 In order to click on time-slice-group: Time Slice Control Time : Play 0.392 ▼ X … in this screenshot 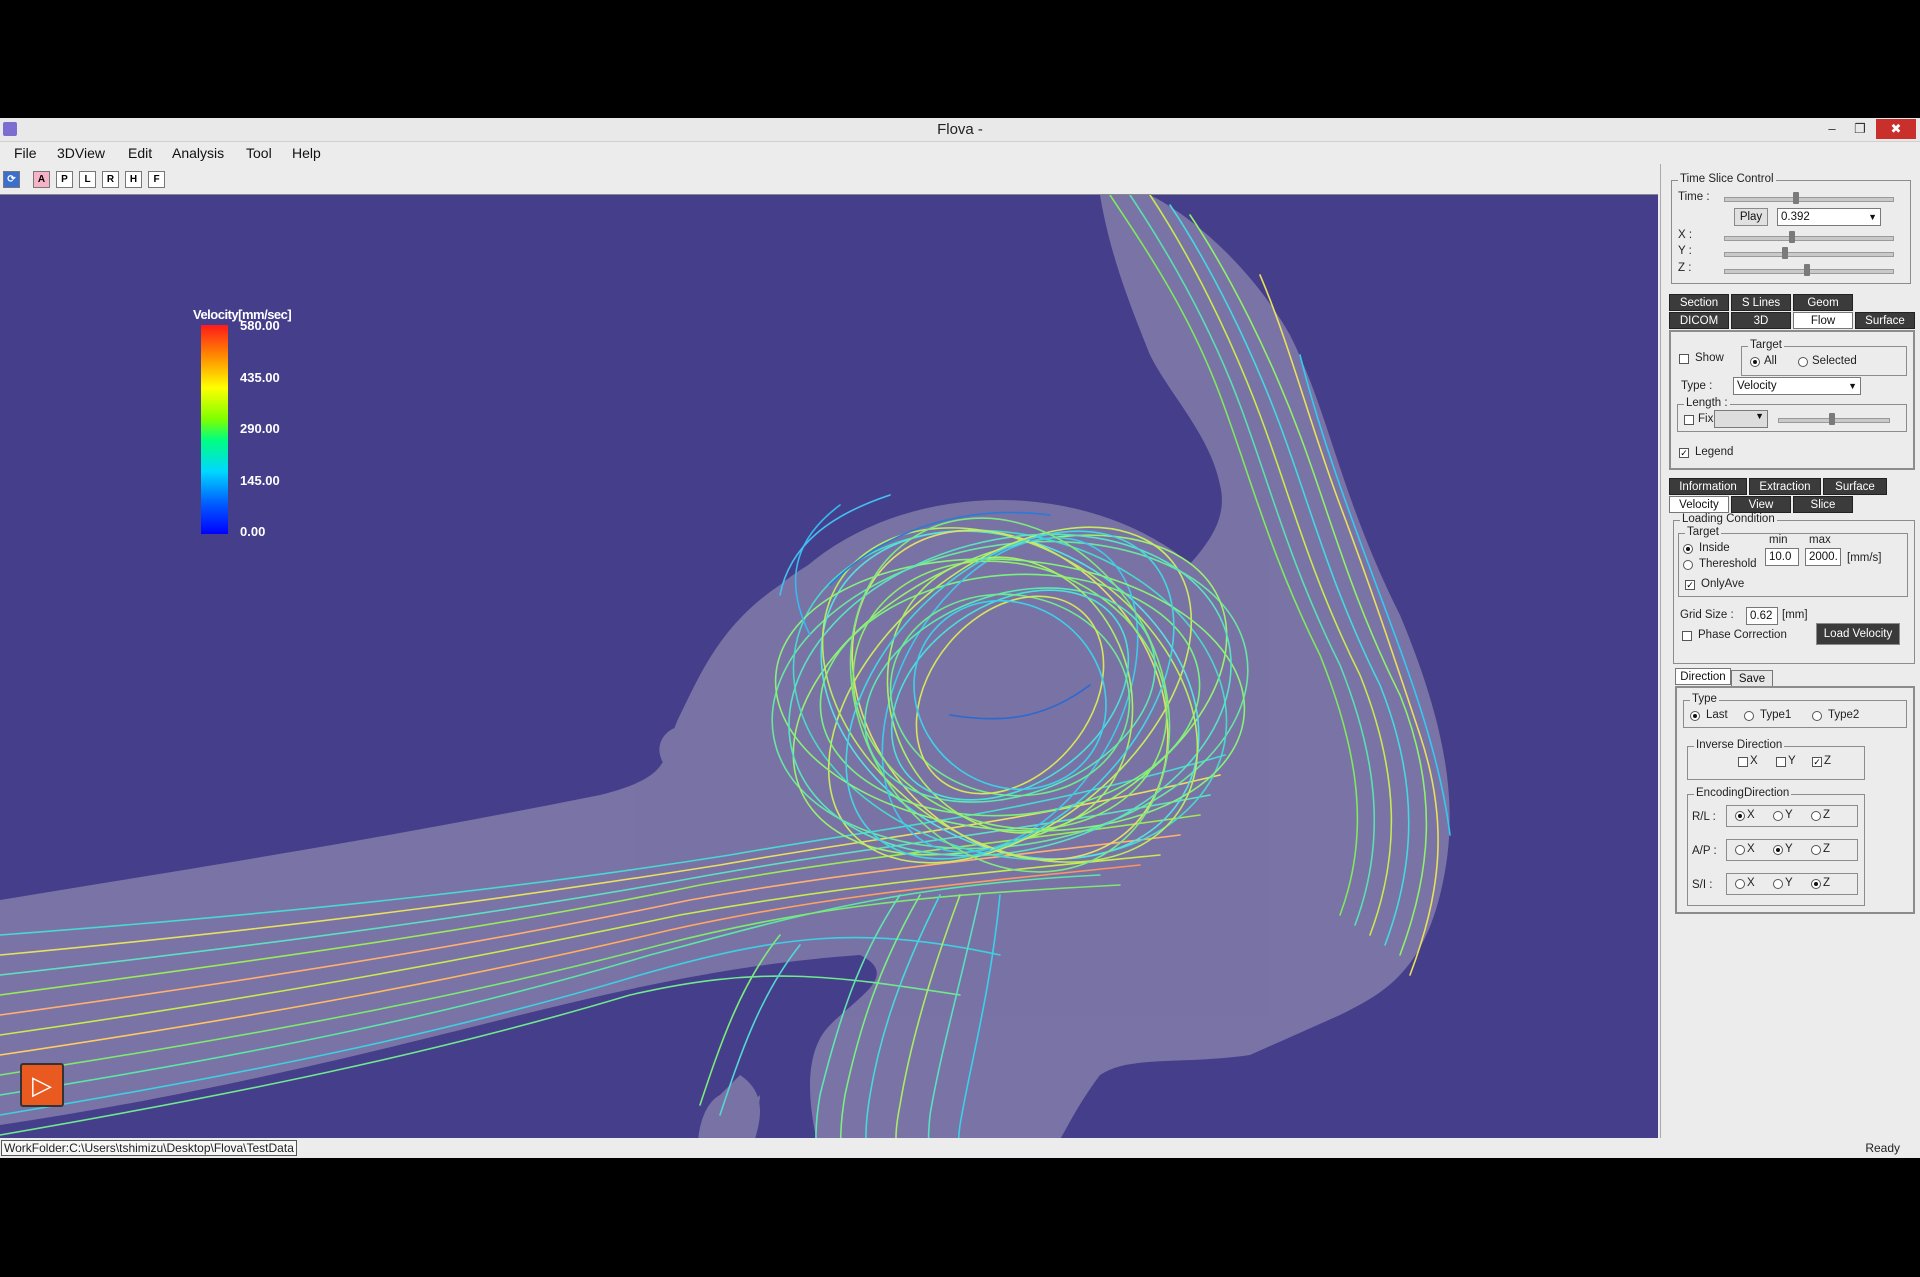, I will do `click(1791, 228)`.